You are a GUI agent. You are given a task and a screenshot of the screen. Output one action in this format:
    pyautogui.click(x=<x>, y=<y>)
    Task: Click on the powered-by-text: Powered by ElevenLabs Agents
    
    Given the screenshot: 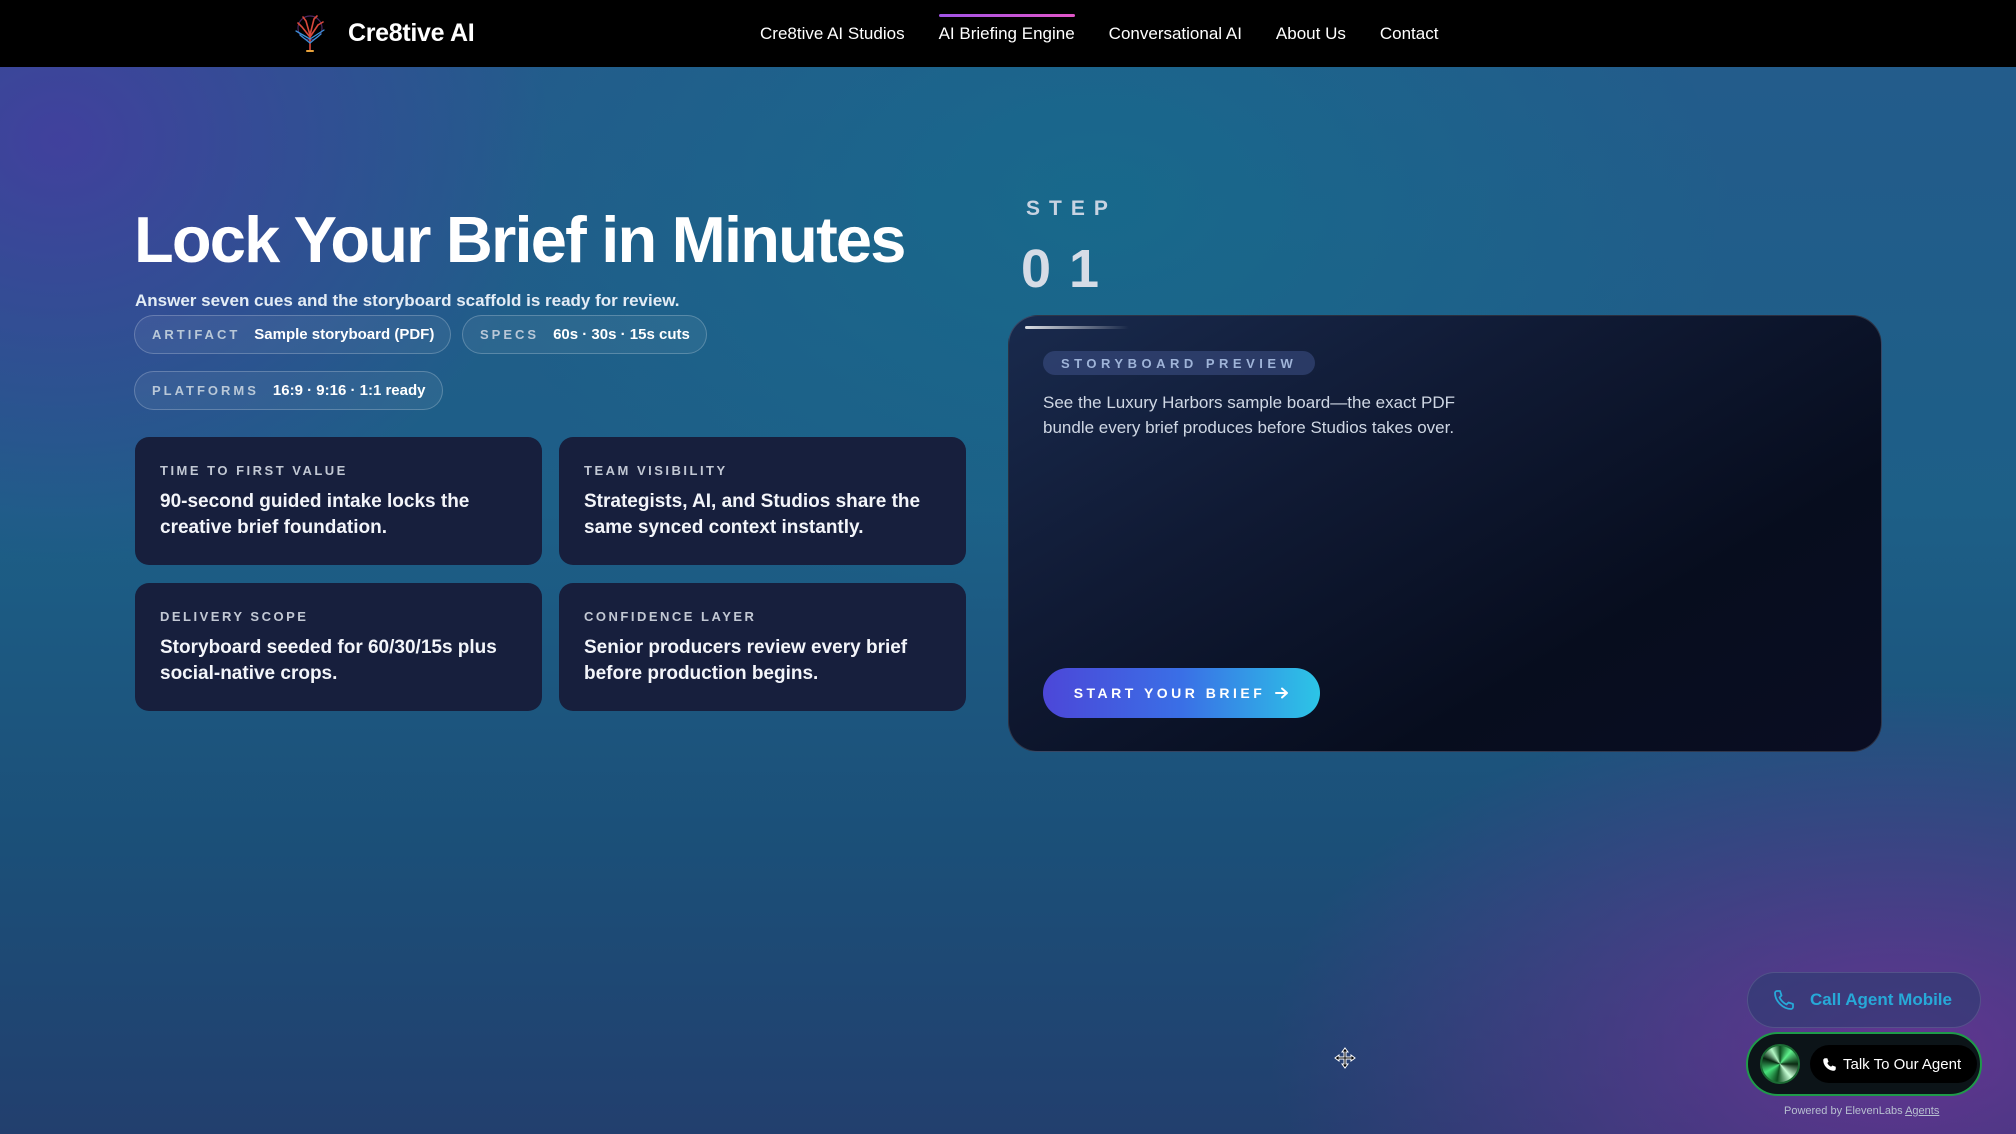 What is the action you would take?
    pyautogui.click(x=1861, y=1111)
    